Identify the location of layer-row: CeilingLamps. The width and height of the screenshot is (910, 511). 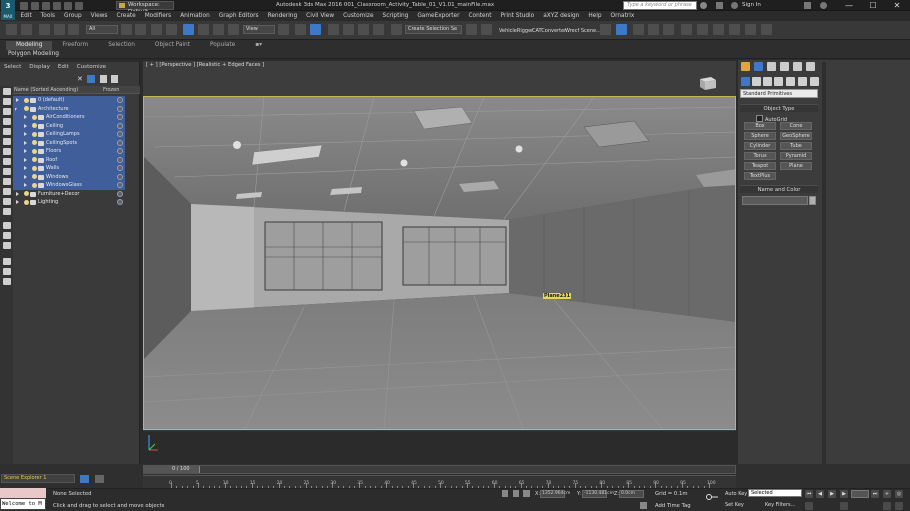
(69, 134).